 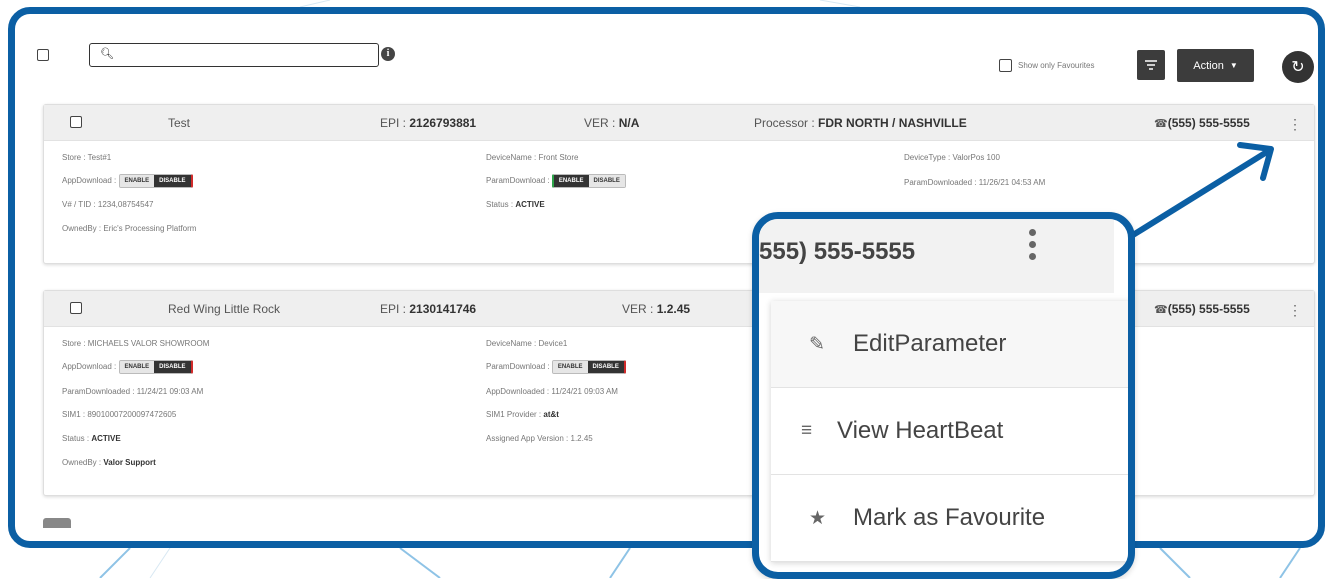 I want to click on pencil-icon: ✎, so click(x=817, y=344).